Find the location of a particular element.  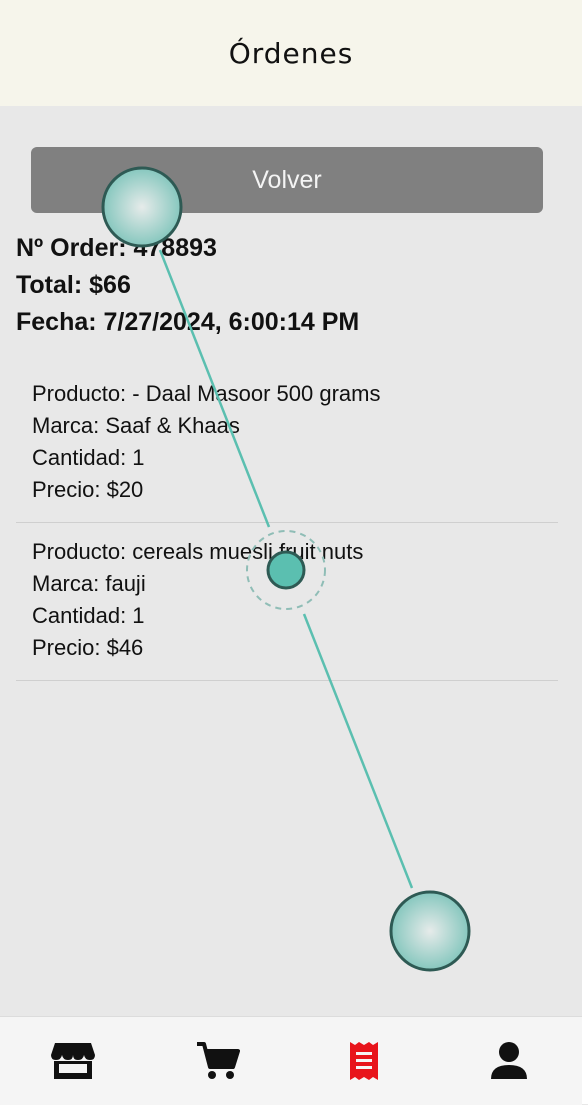

item-product: Producto: cereals muesli fruit nuts is located at coordinates (198, 551).